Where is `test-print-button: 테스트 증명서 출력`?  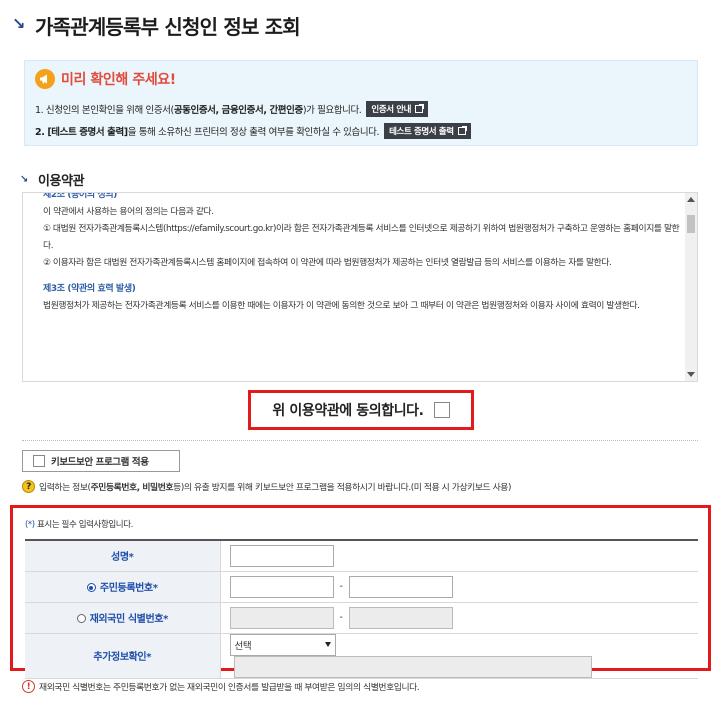 test-print-button: 테스트 증명서 출력 is located at coordinates (427, 131).